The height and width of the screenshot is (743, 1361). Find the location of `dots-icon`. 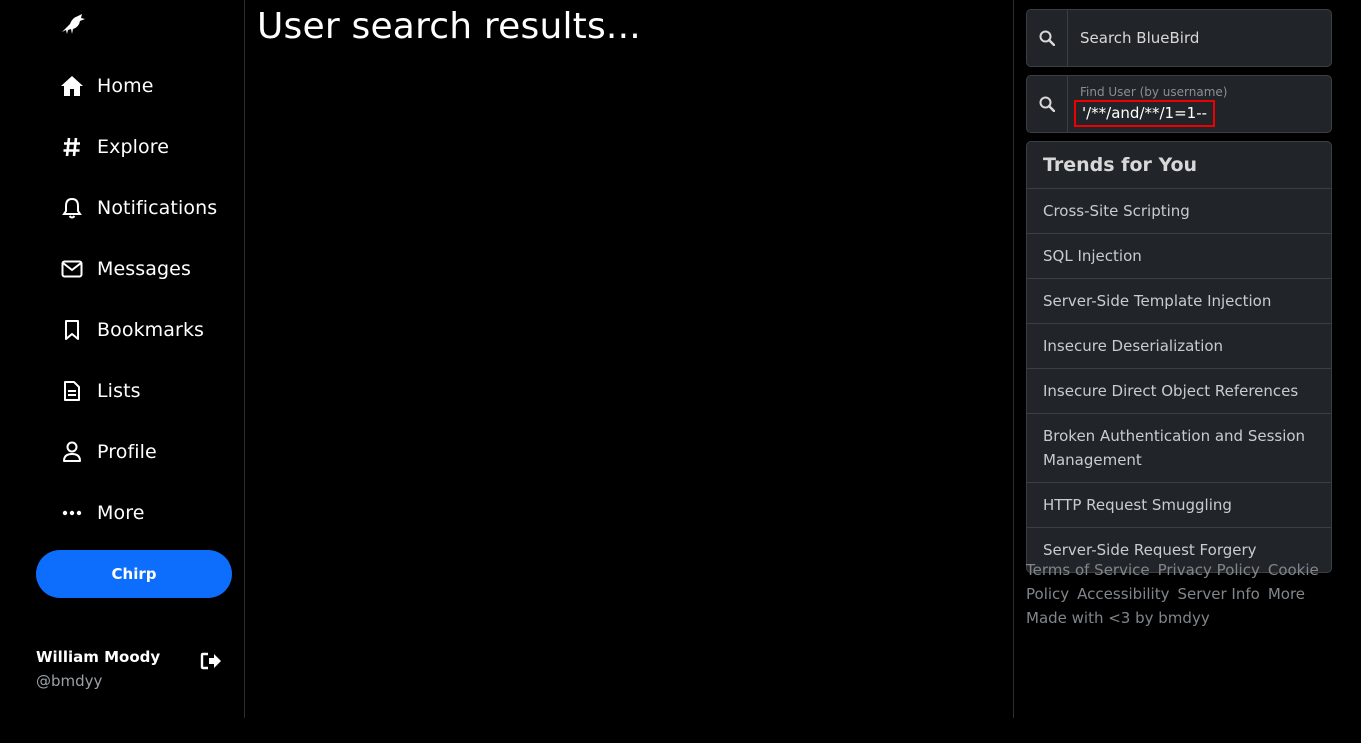

dots-icon is located at coordinates (72, 513).